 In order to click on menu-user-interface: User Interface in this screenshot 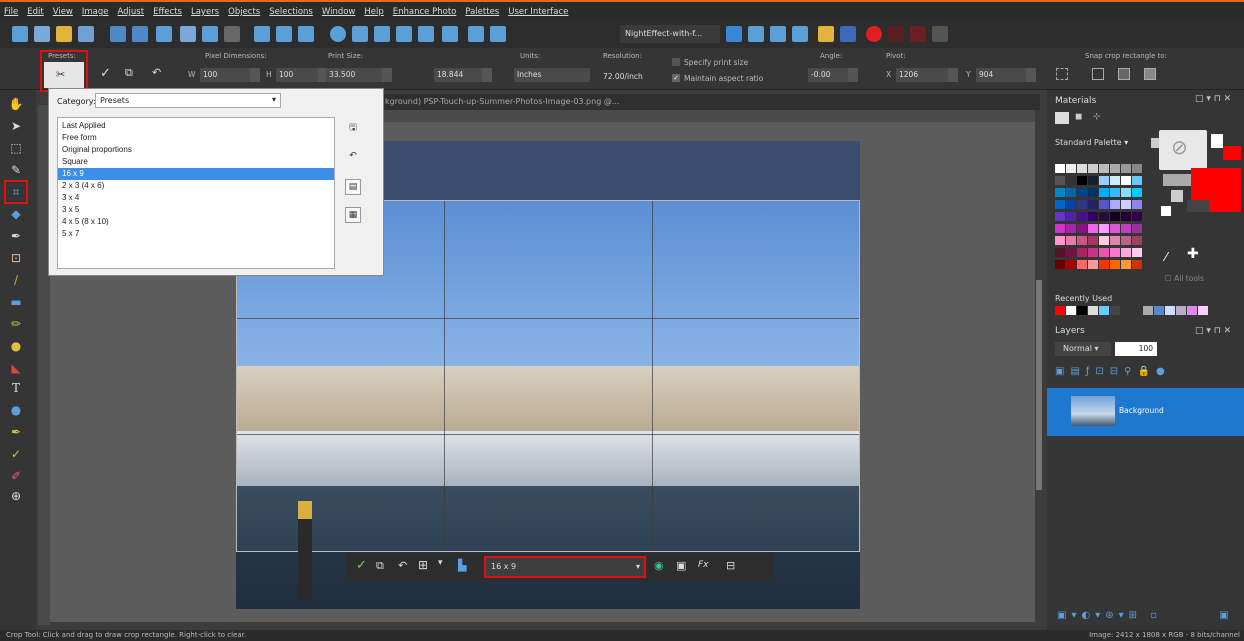, I will do `click(538, 12)`.